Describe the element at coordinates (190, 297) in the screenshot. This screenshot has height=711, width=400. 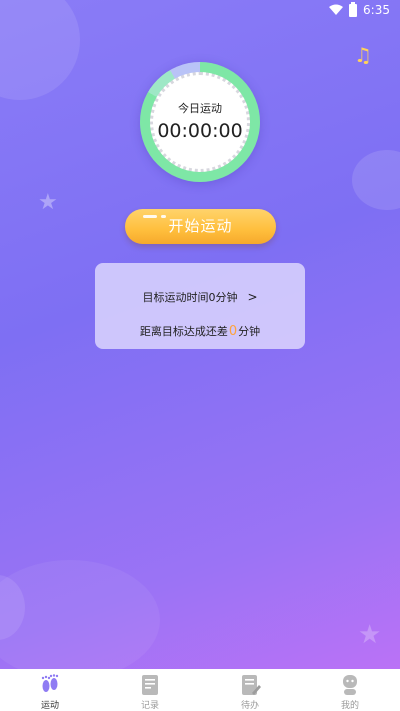
I see `goal-text: 目标运动时间0分钟` at that location.